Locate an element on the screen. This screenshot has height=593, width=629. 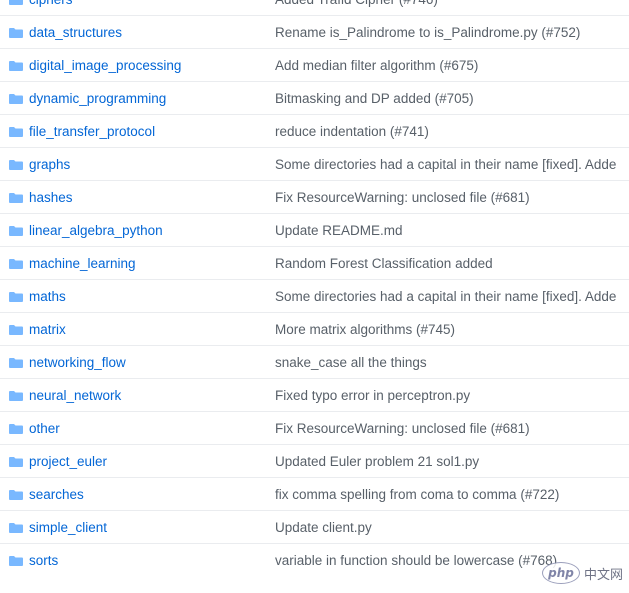
commit-message-link: Bitmasking and DP added (#705) is located at coordinates (374, 98).